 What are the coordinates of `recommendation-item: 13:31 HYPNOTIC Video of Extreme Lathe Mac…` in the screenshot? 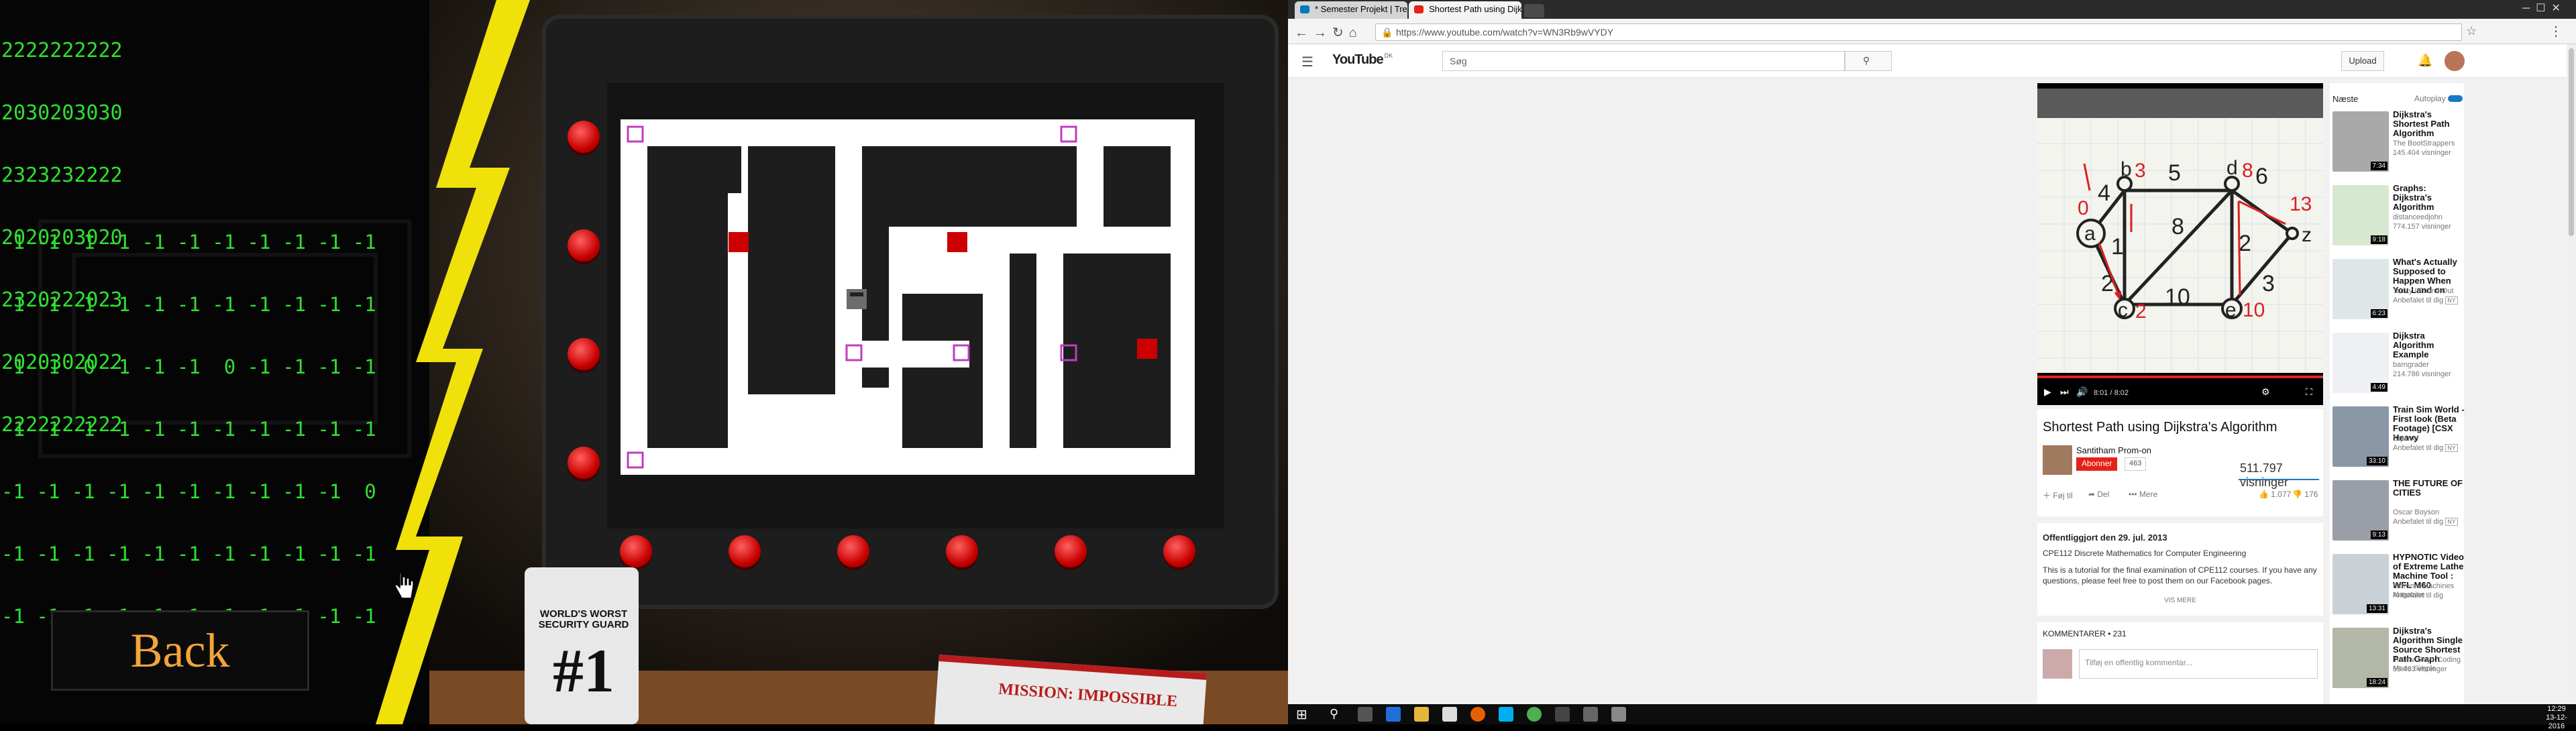 It's located at (2399, 586).